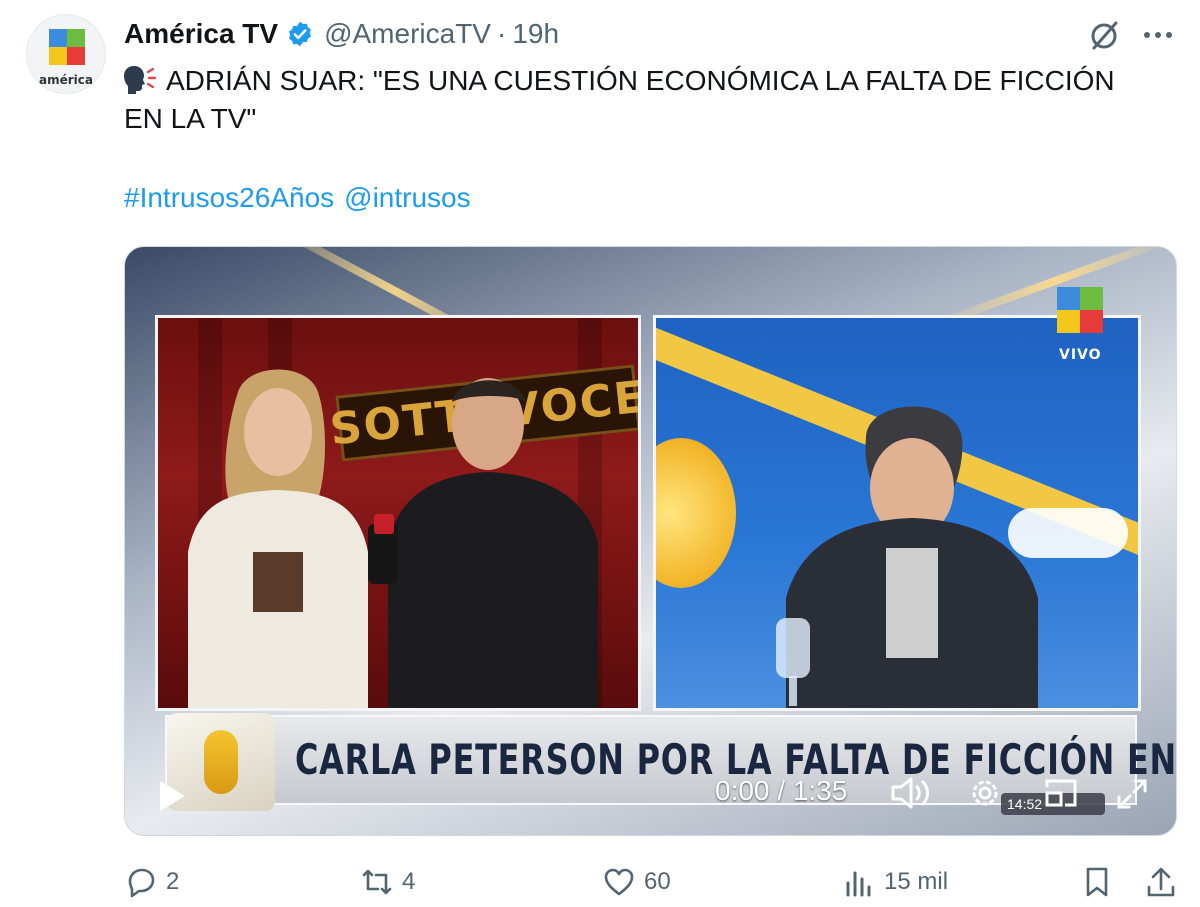 Image resolution: width=1200 pixels, height=907 pixels. Describe the element at coordinates (916, 881) in the screenshot. I see `views-count: 15 mil` at that location.